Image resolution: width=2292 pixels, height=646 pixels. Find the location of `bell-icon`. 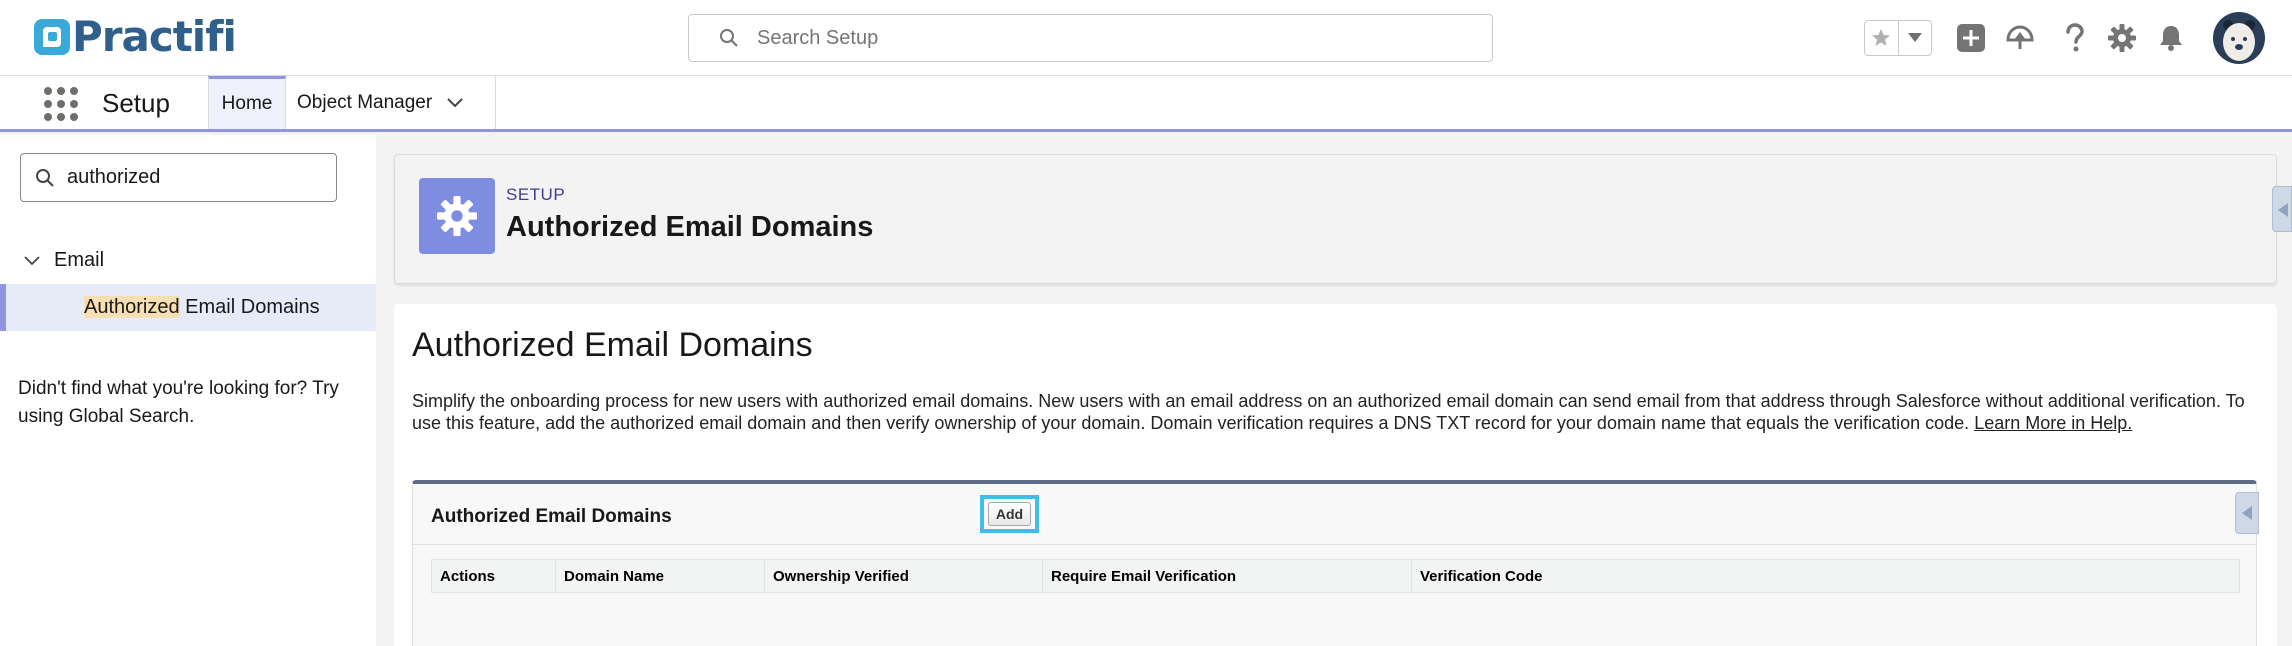

bell-icon is located at coordinates (2171, 38).